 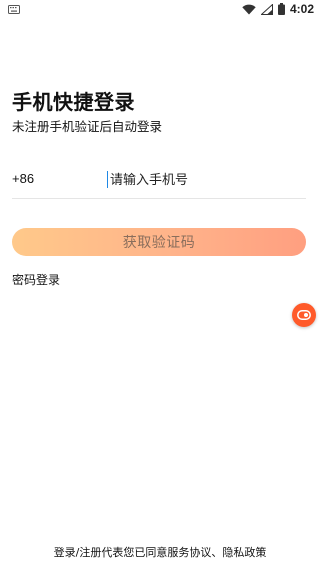 I want to click on privacy-policy-link: 隐私政策, so click(x=244, y=552).